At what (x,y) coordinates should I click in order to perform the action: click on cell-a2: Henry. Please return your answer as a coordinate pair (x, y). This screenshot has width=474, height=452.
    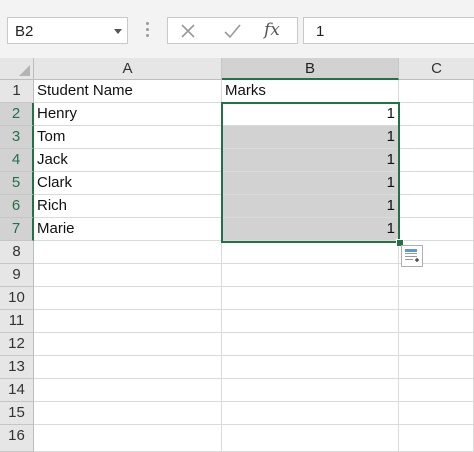
    Looking at the image, I should click on (128, 114).